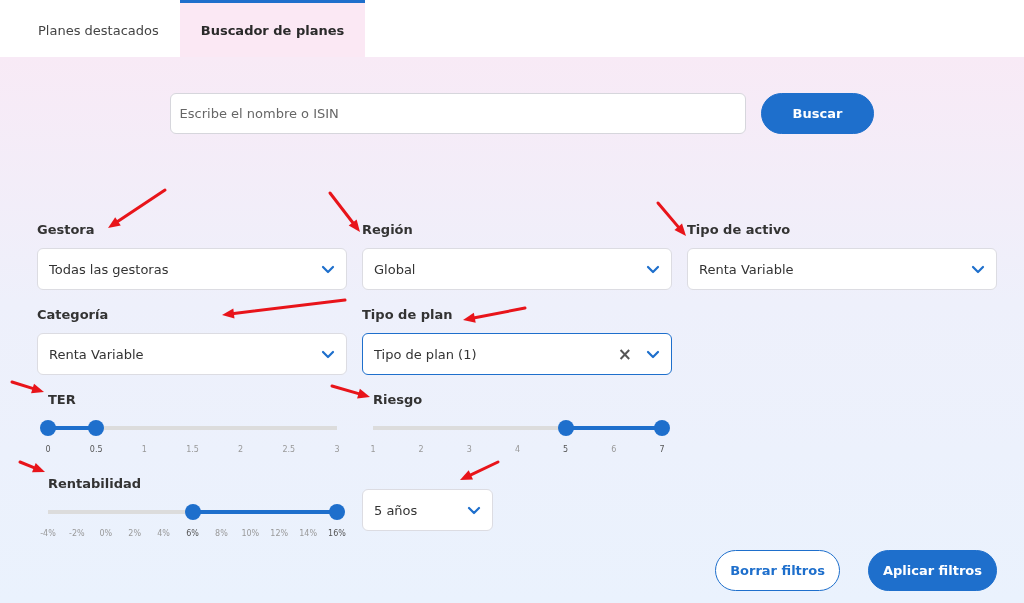 Image resolution: width=1024 pixels, height=603 pixels. What do you see at coordinates (932, 570) in the screenshot?
I see `apply-filters-button: Aplicar filtros` at bounding box center [932, 570].